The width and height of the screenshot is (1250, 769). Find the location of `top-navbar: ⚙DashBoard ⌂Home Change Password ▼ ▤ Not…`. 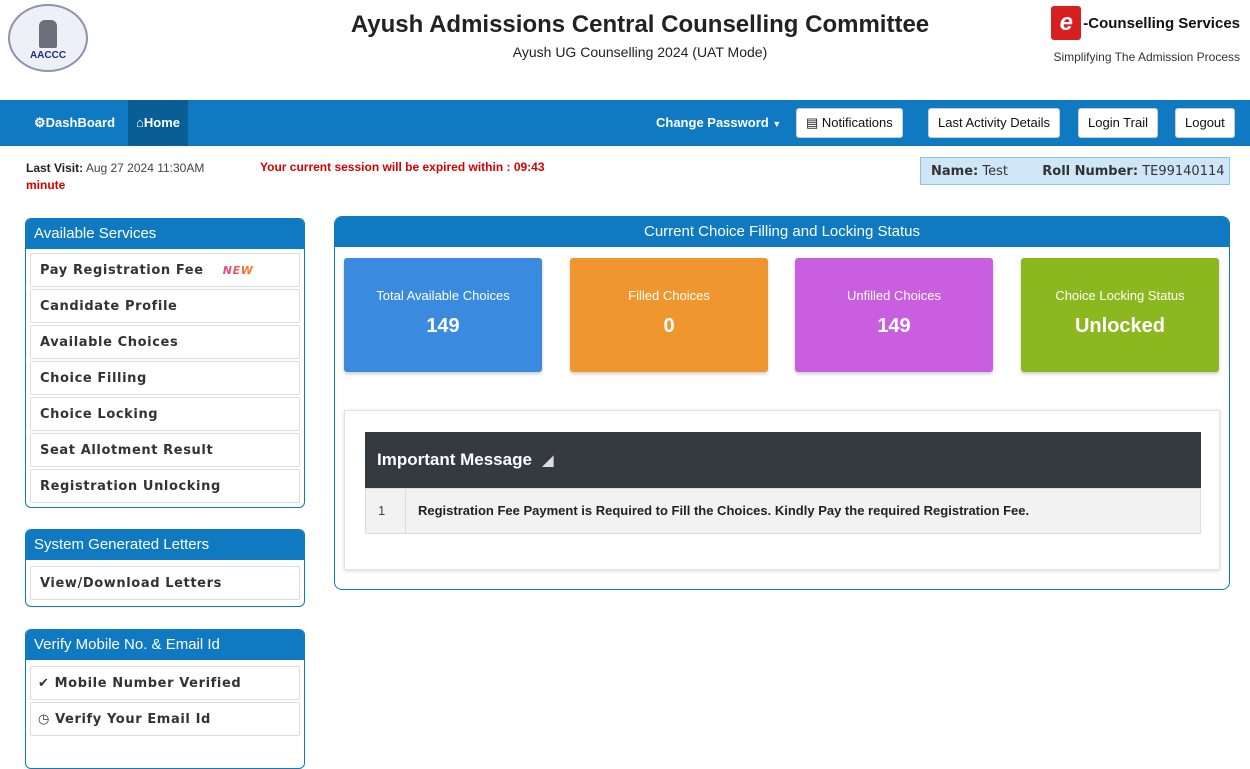

top-navbar: ⚙DashBoard ⌂Home Change Password ▼ ▤ Not… is located at coordinates (625, 123).